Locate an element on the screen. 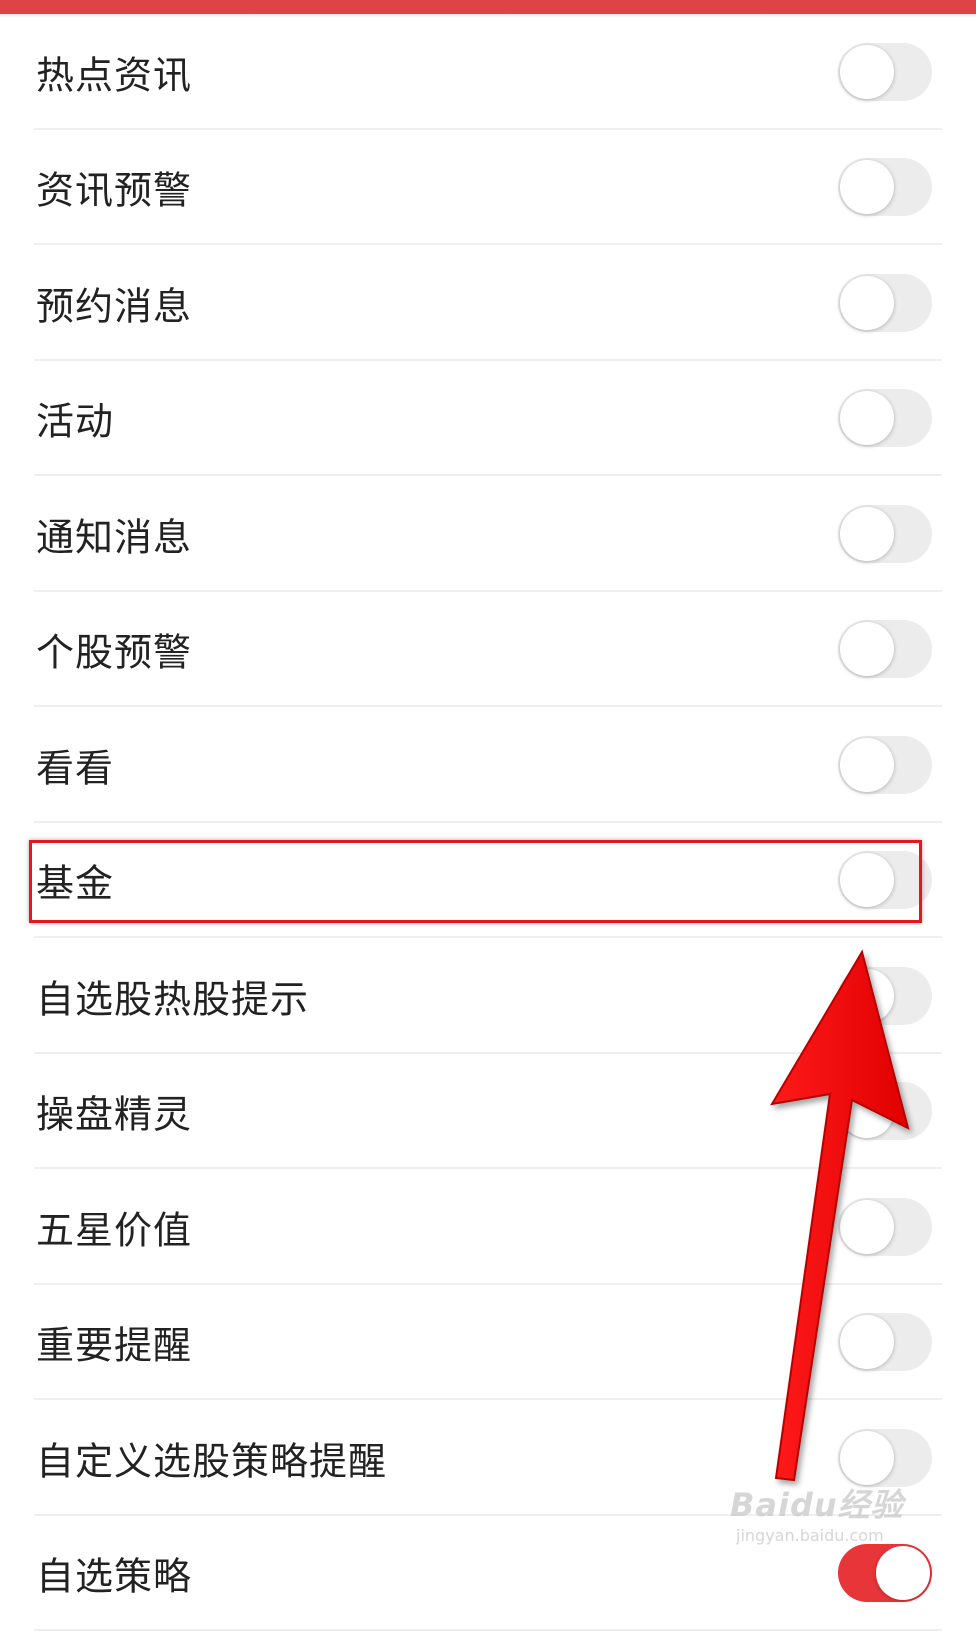 The image size is (976, 1631). setting-row-kankan: 看看 is located at coordinates (488, 765).